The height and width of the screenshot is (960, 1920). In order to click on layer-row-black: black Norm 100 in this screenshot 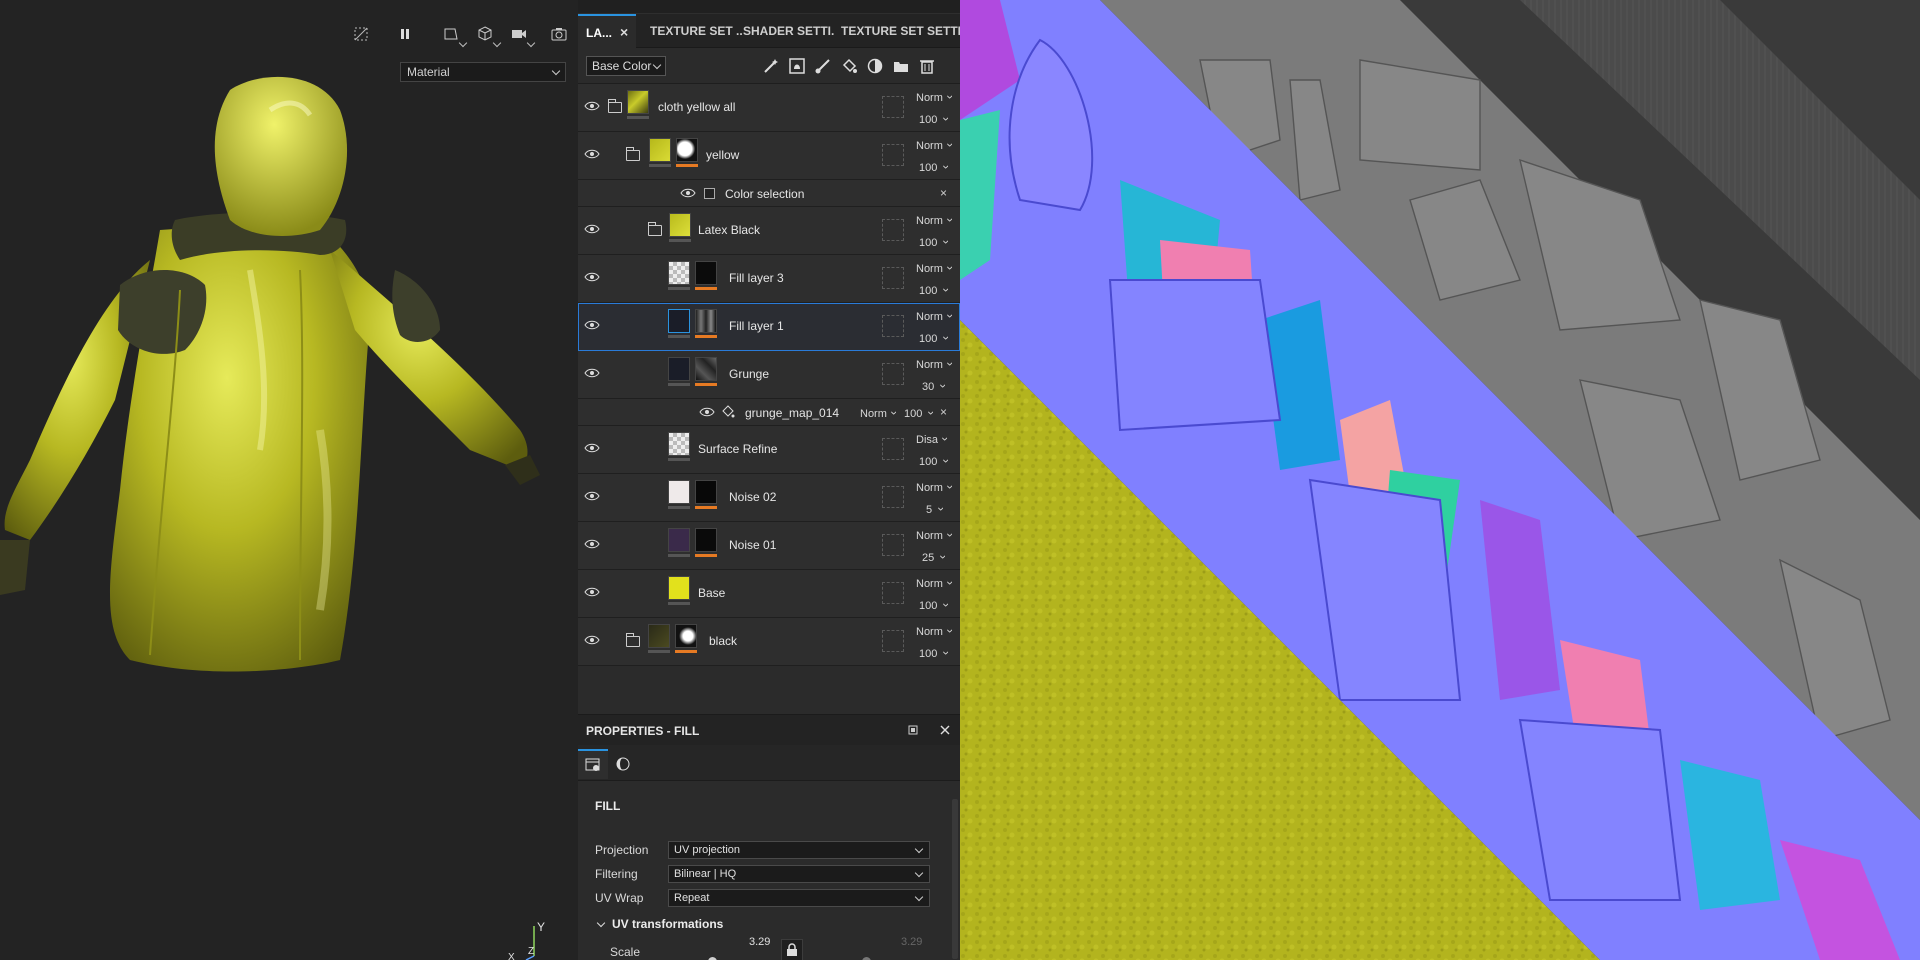, I will do `click(769, 642)`.